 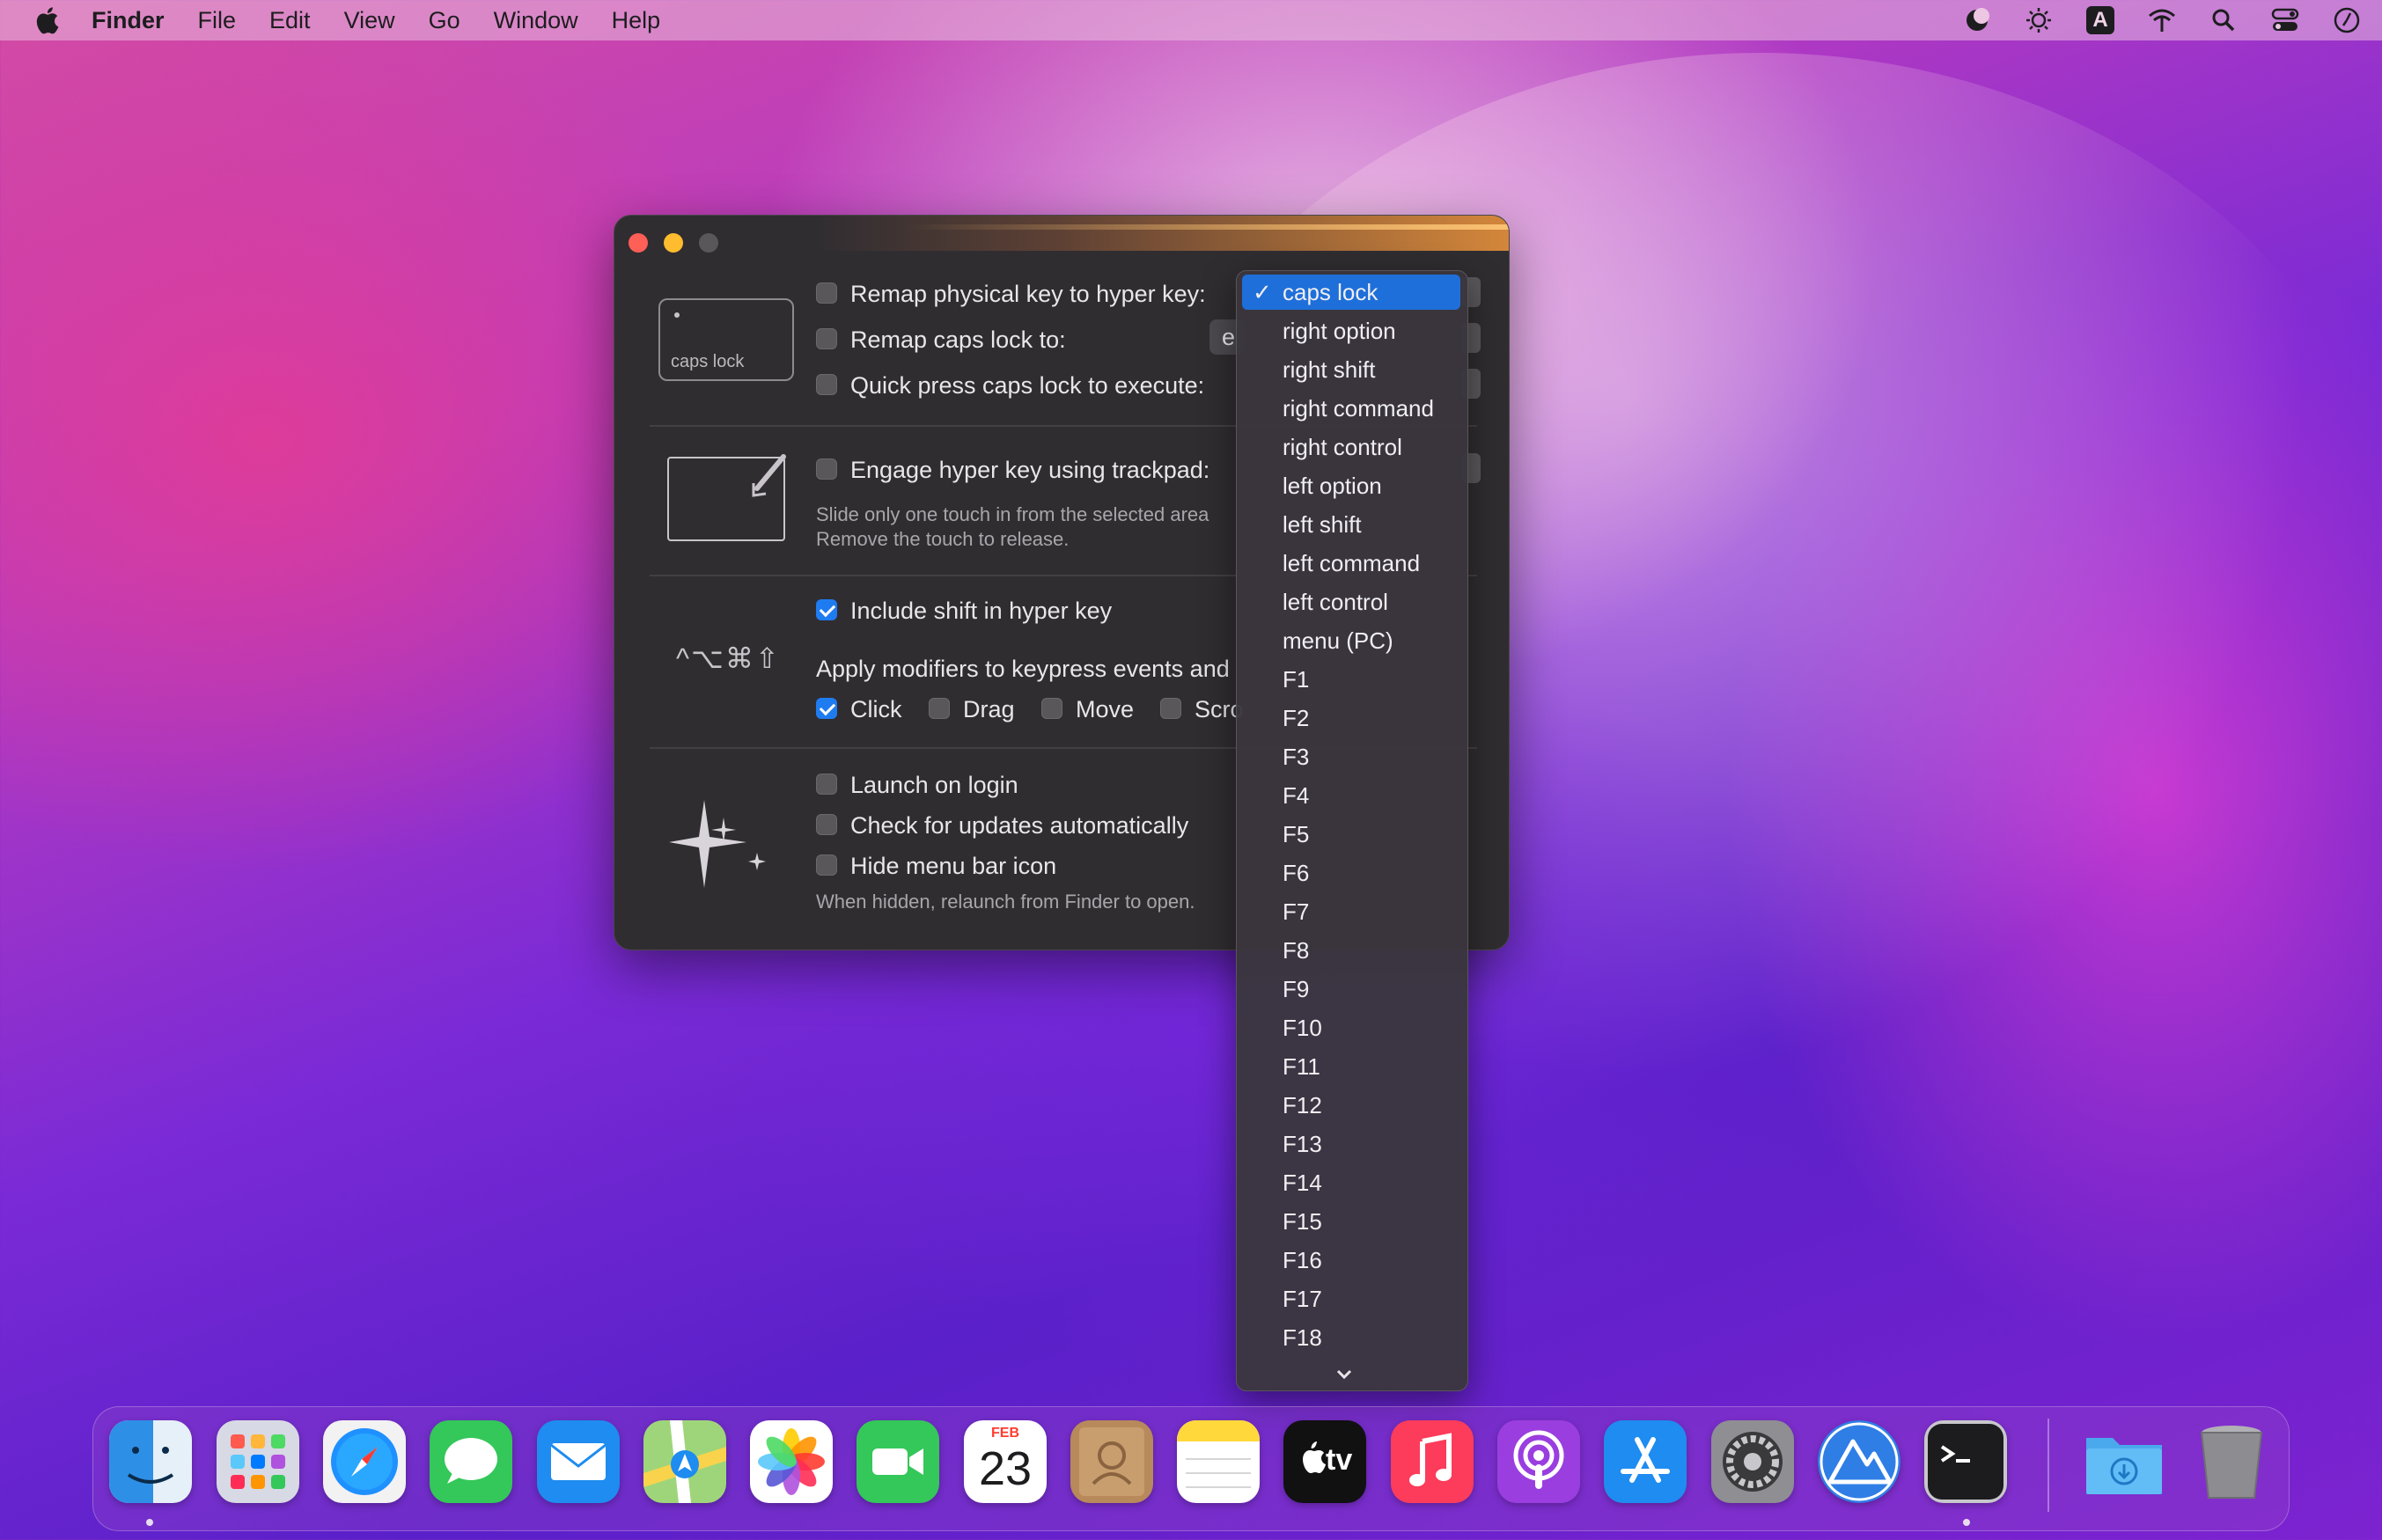 What do you see at coordinates (1302, 1183) in the screenshot?
I see `dropdown-option-label: F14` at bounding box center [1302, 1183].